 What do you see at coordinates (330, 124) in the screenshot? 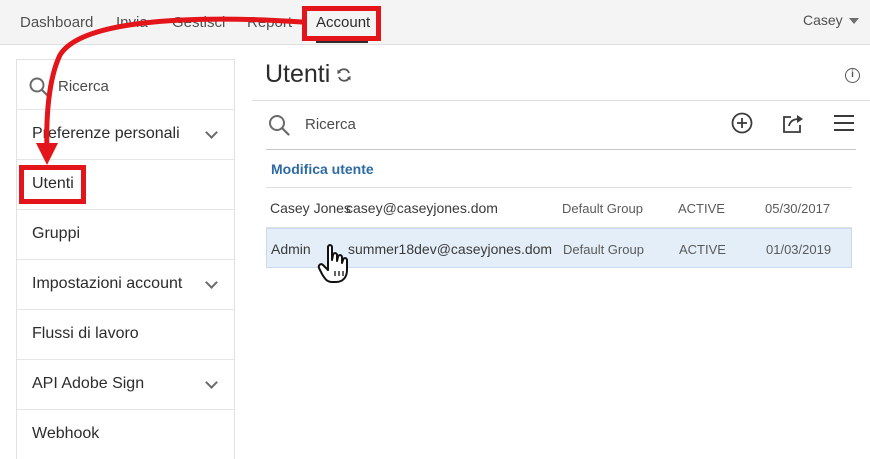
I see `user-search-input: Ricerca` at bounding box center [330, 124].